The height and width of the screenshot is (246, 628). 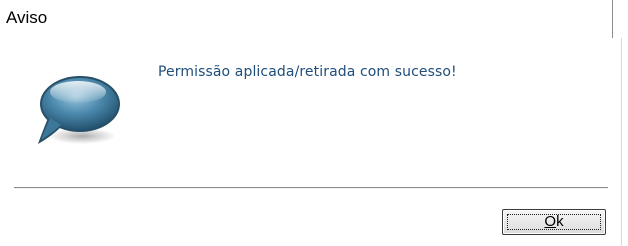 What do you see at coordinates (550, 221) in the screenshot?
I see `ok-mnemonic: O` at bounding box center [550, 221].